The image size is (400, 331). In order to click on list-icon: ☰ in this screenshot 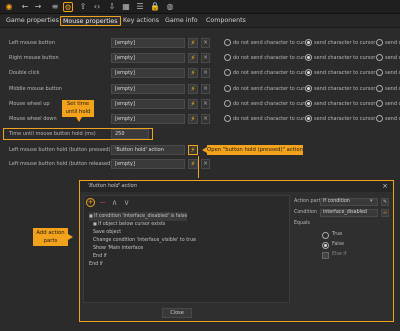, I will do `click(140, 7)`.